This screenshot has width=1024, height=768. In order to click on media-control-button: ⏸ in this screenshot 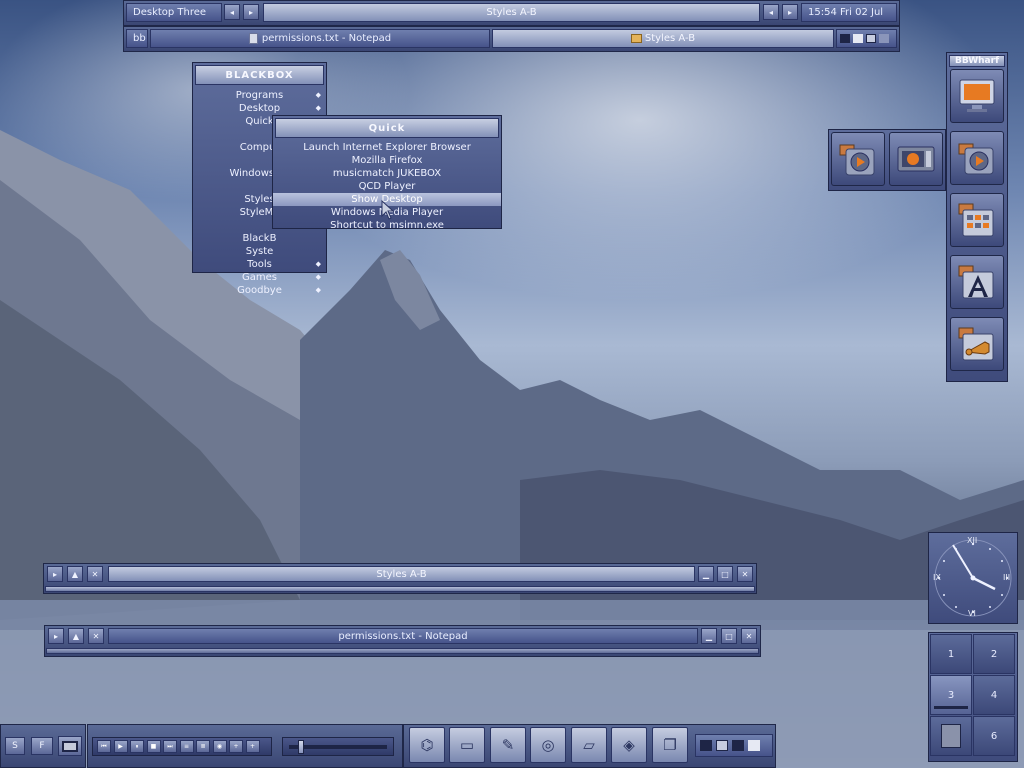, I will do `click(137, 746)`.